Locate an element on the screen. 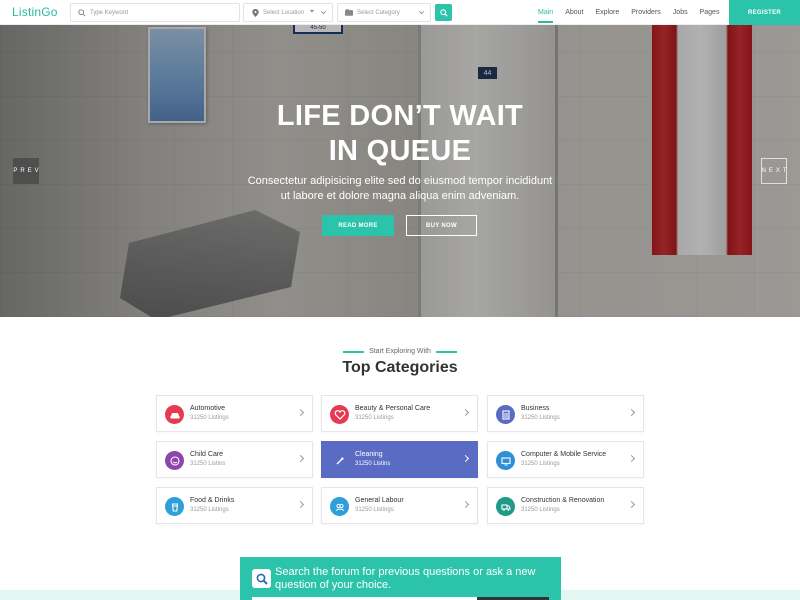 The width and height of the screenshot is (800, 600). crosshair-icon: ⌖ is located at coordinates (312, 12).